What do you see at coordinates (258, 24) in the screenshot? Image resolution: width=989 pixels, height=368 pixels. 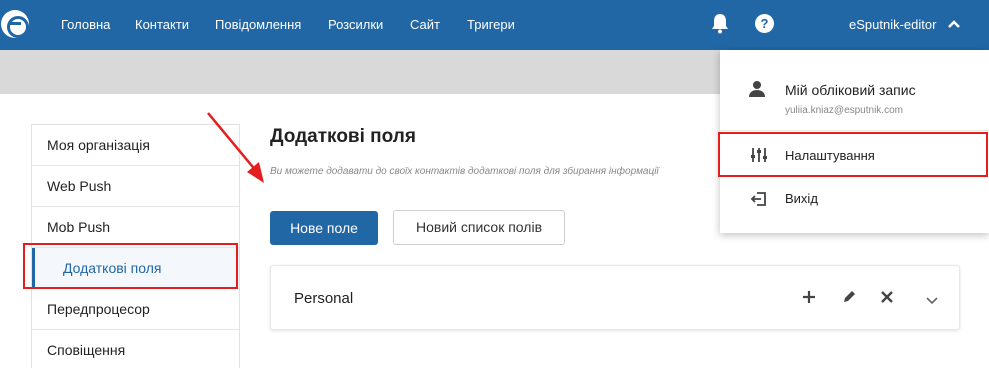 I see `nav-messages: Повідомлення` at bounding box center [258, 24].